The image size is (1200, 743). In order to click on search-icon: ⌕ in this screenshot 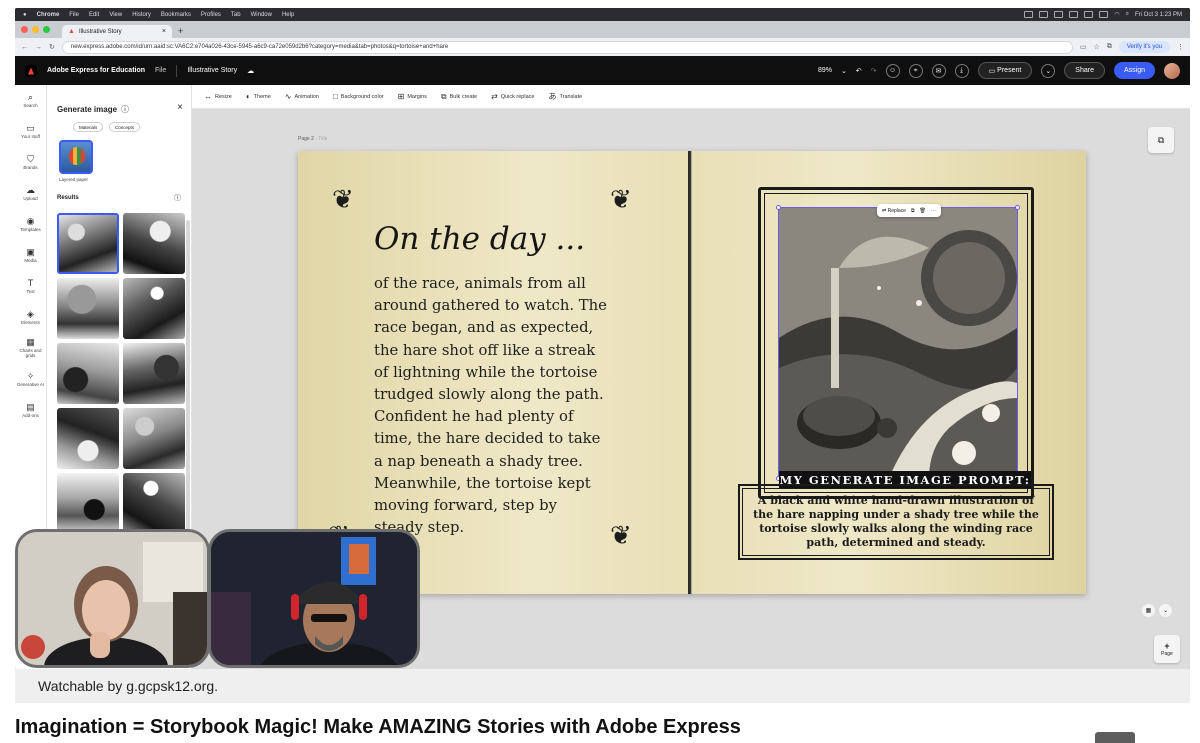, I will do `click(30, 96)`.